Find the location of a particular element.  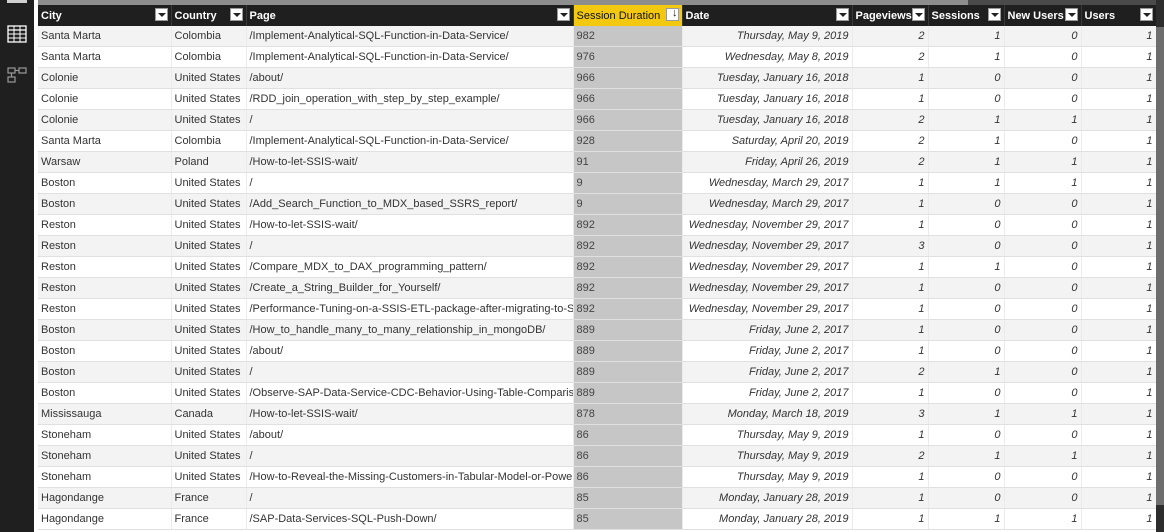

cell-city: Boston is located at coordinates (105, 330).